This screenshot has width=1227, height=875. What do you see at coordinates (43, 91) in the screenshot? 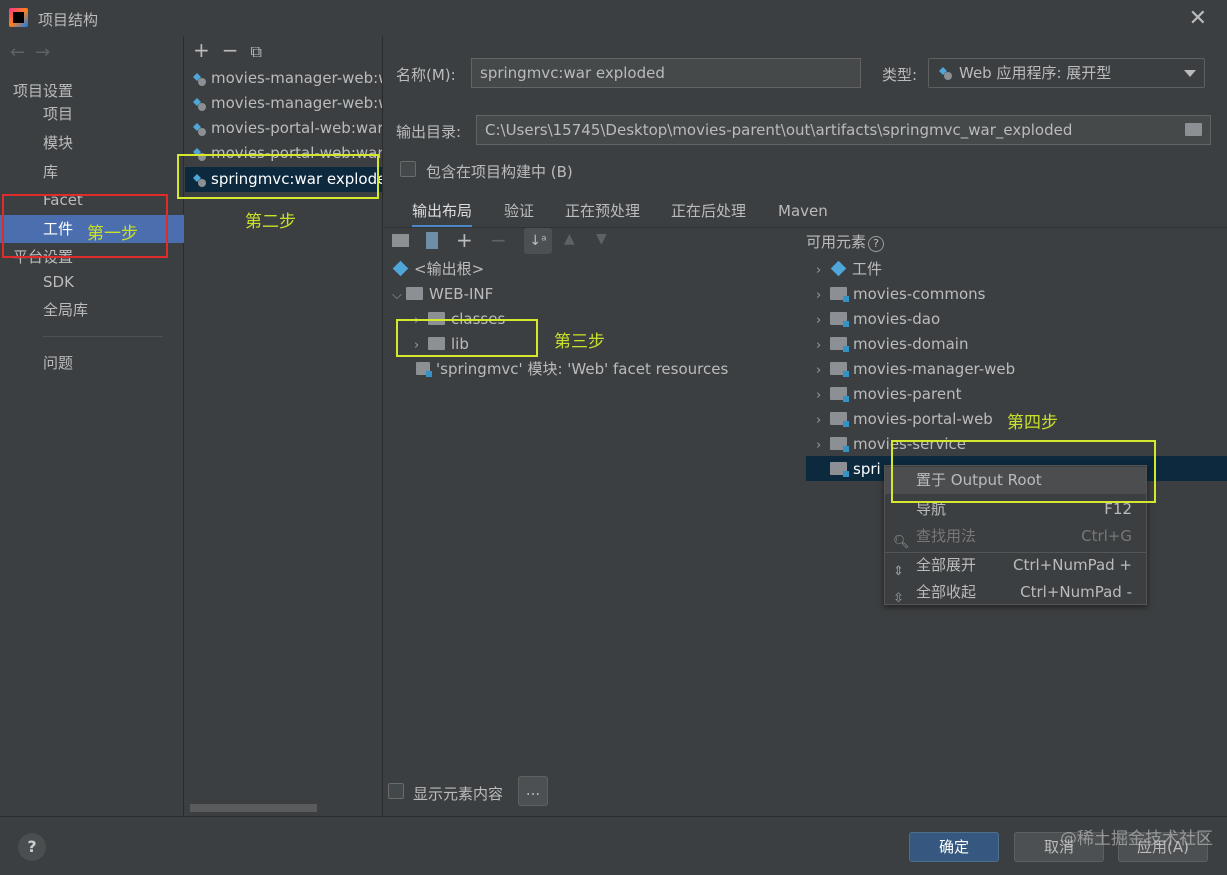
I see `project-settings-header: 项目设置` at bounding box center [43, 91].